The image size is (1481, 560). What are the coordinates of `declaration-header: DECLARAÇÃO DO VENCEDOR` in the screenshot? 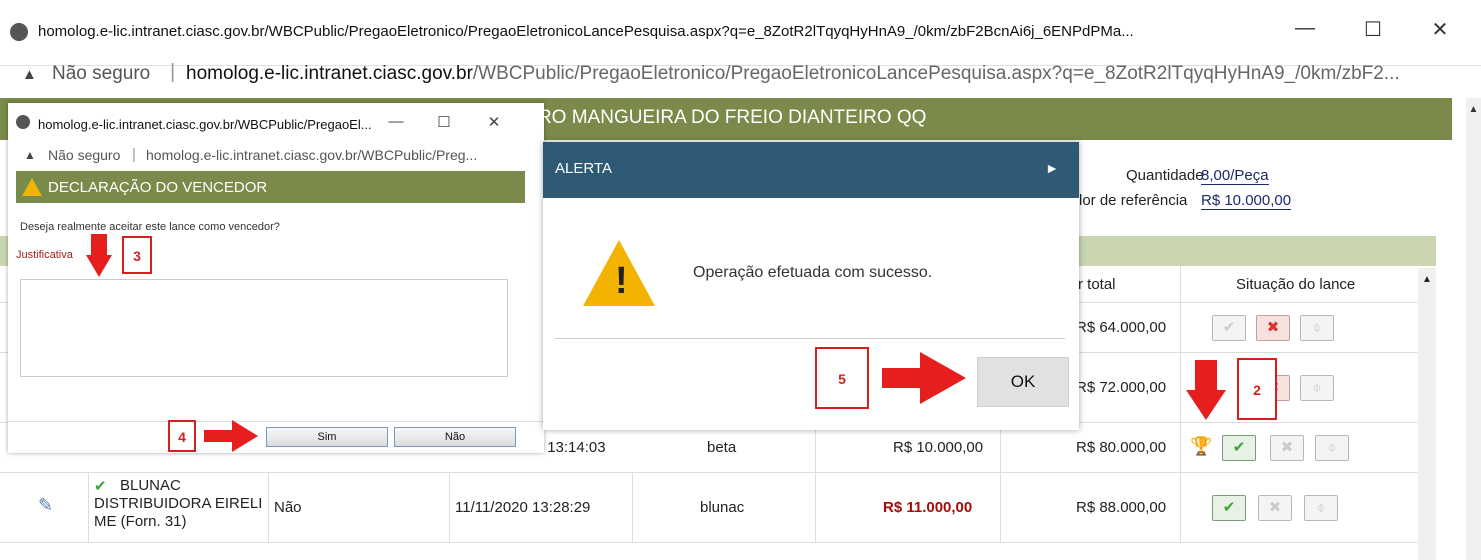 It's located at (270, 187).